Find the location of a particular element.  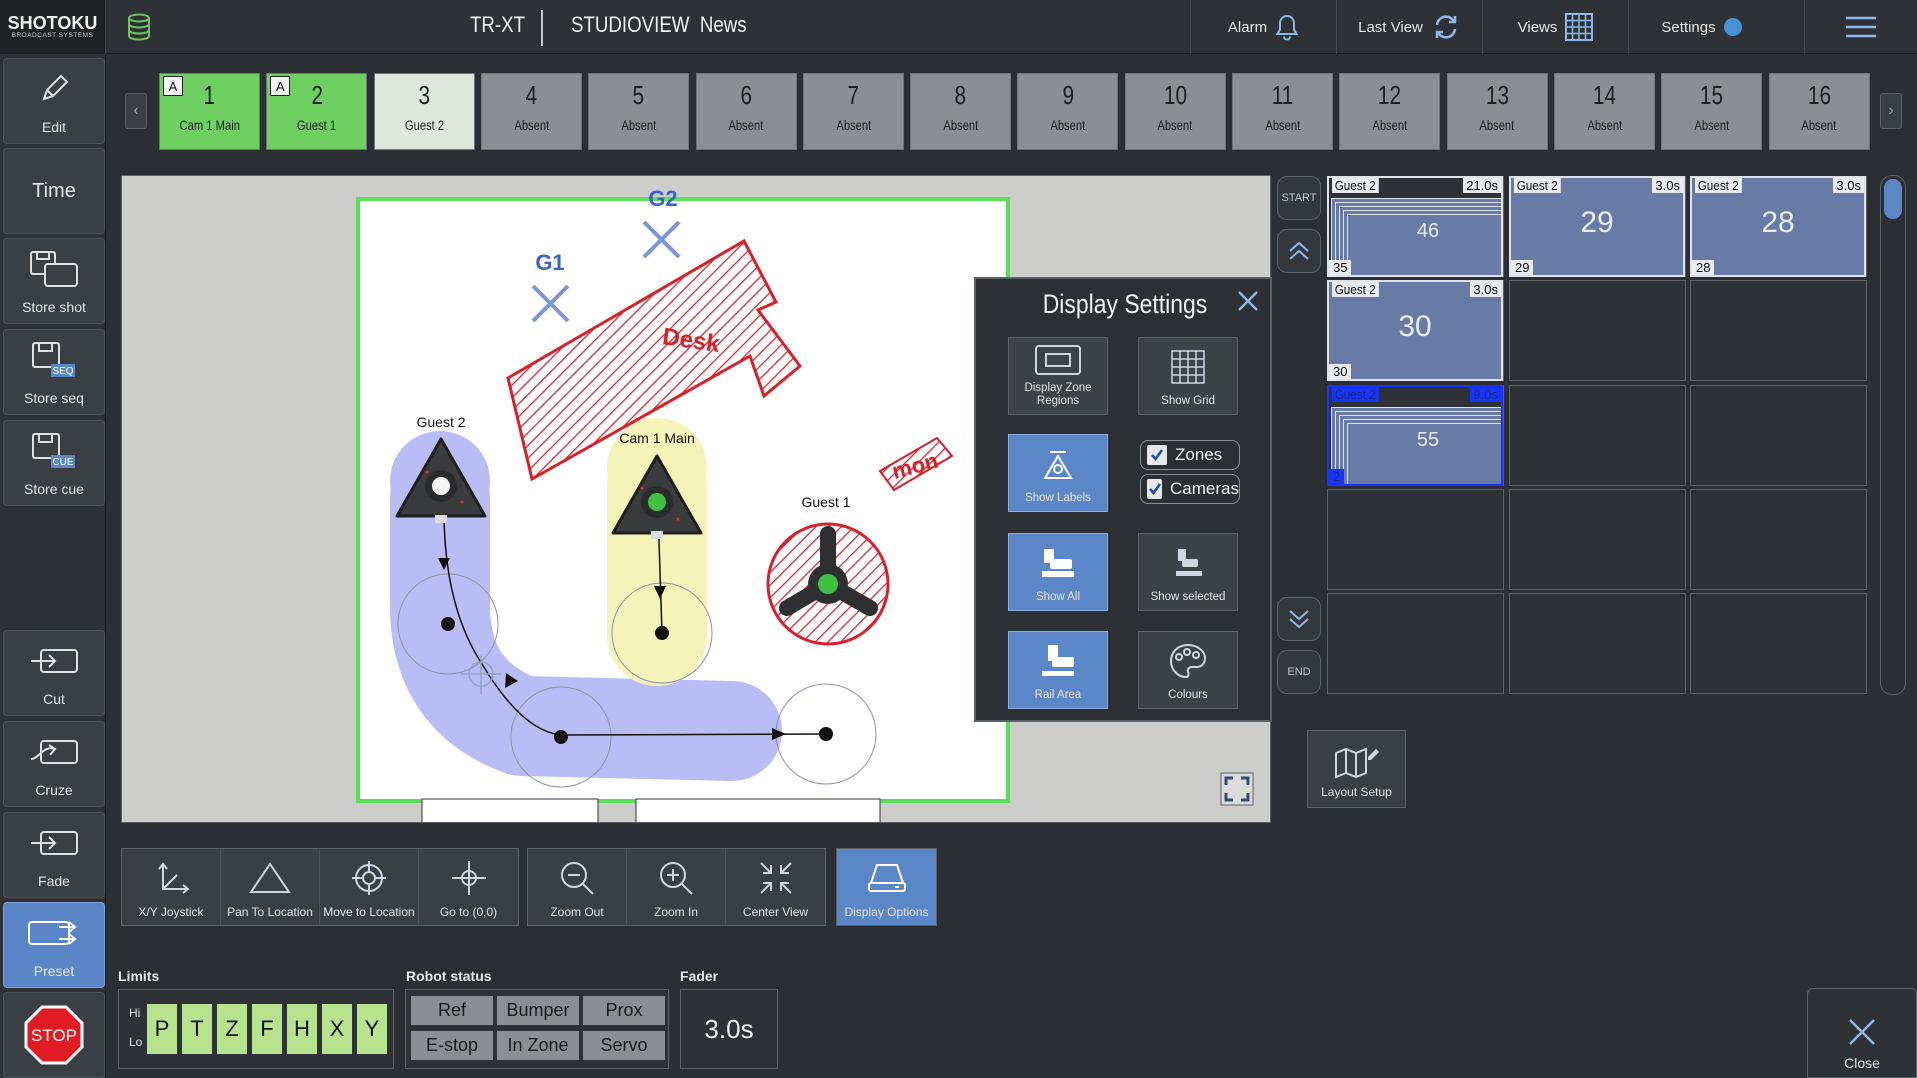

camera-tile-2: A 2 Guest 1 is located at coordinates (317, 111).